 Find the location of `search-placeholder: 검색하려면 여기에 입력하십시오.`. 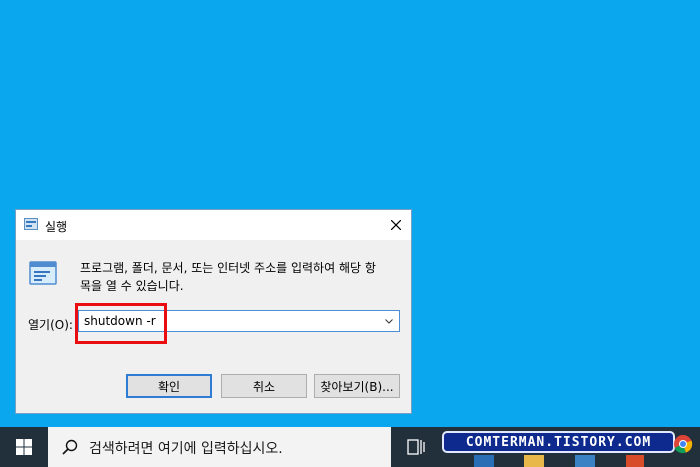

search-placeholder: 검색하려면 여기에 입력하십시오. is located at coordinates (186, 449).